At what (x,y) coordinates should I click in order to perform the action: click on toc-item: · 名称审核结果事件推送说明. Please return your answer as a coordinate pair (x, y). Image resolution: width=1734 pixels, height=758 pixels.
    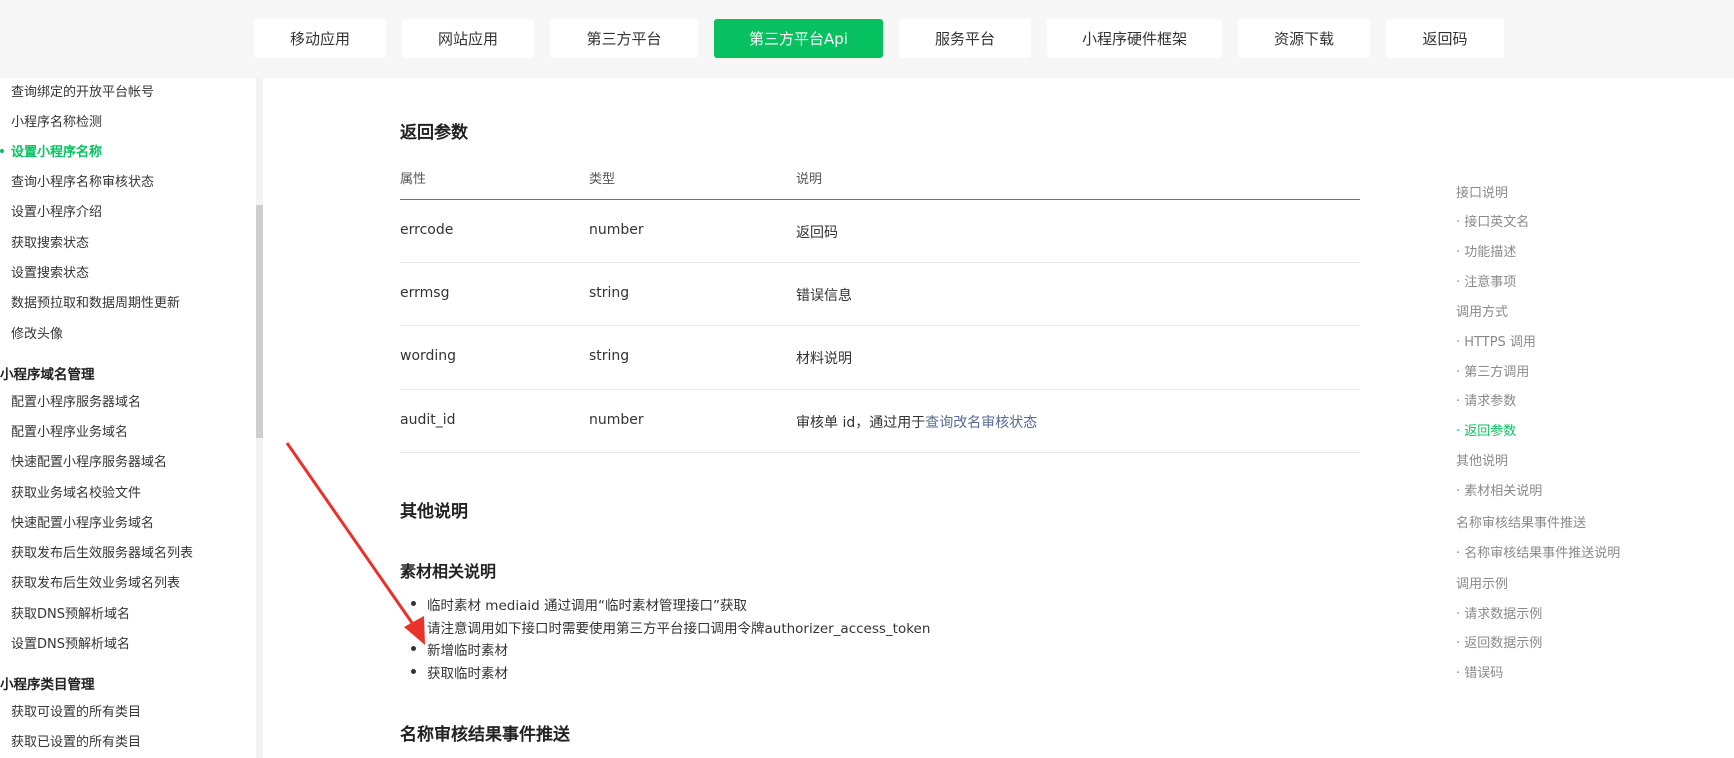
    Looking at the image, I should click on (1538, 551).